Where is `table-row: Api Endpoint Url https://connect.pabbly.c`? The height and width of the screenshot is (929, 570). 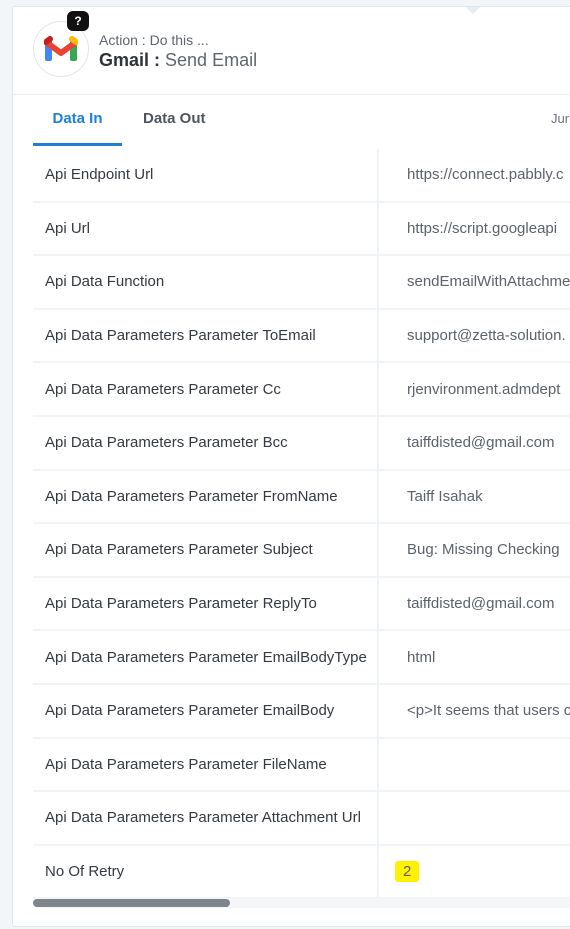
table-row: Api Endpoint Url https://connect.pabbly.c is located at coordinates (301, 176).